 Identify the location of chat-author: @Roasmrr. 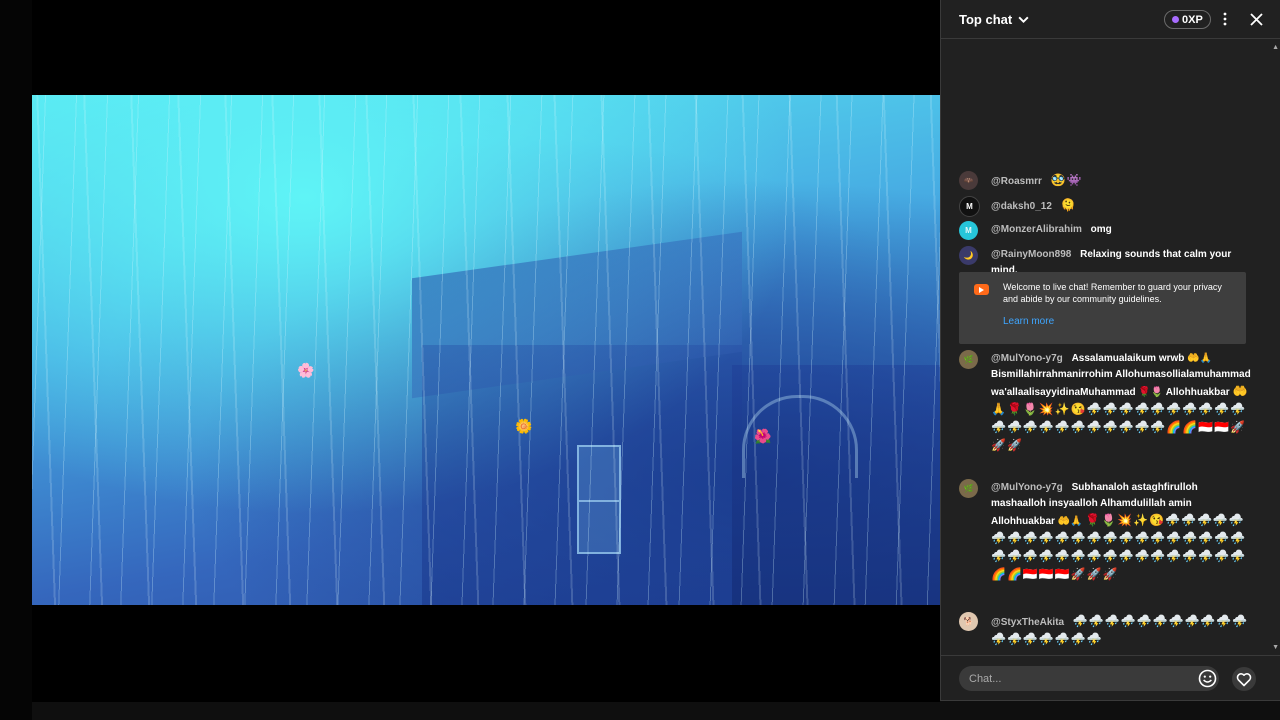
(1016, 181).